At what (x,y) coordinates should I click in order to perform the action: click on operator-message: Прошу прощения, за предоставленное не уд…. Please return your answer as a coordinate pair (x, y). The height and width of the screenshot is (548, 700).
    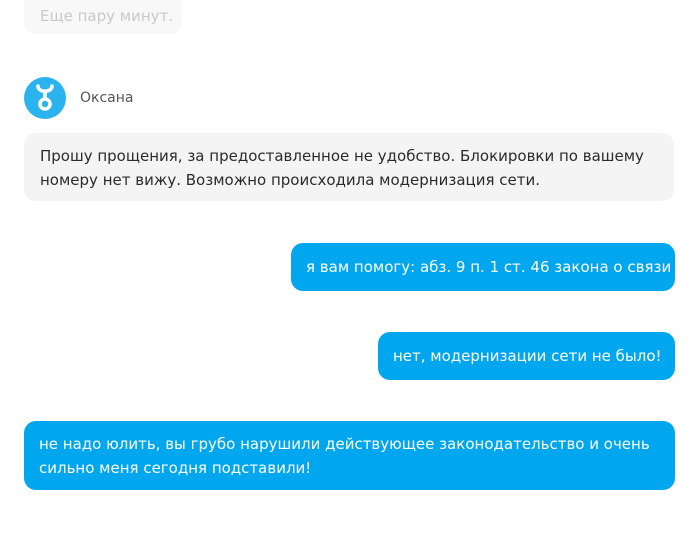
    Looking at the image, I should click on (349, 167).